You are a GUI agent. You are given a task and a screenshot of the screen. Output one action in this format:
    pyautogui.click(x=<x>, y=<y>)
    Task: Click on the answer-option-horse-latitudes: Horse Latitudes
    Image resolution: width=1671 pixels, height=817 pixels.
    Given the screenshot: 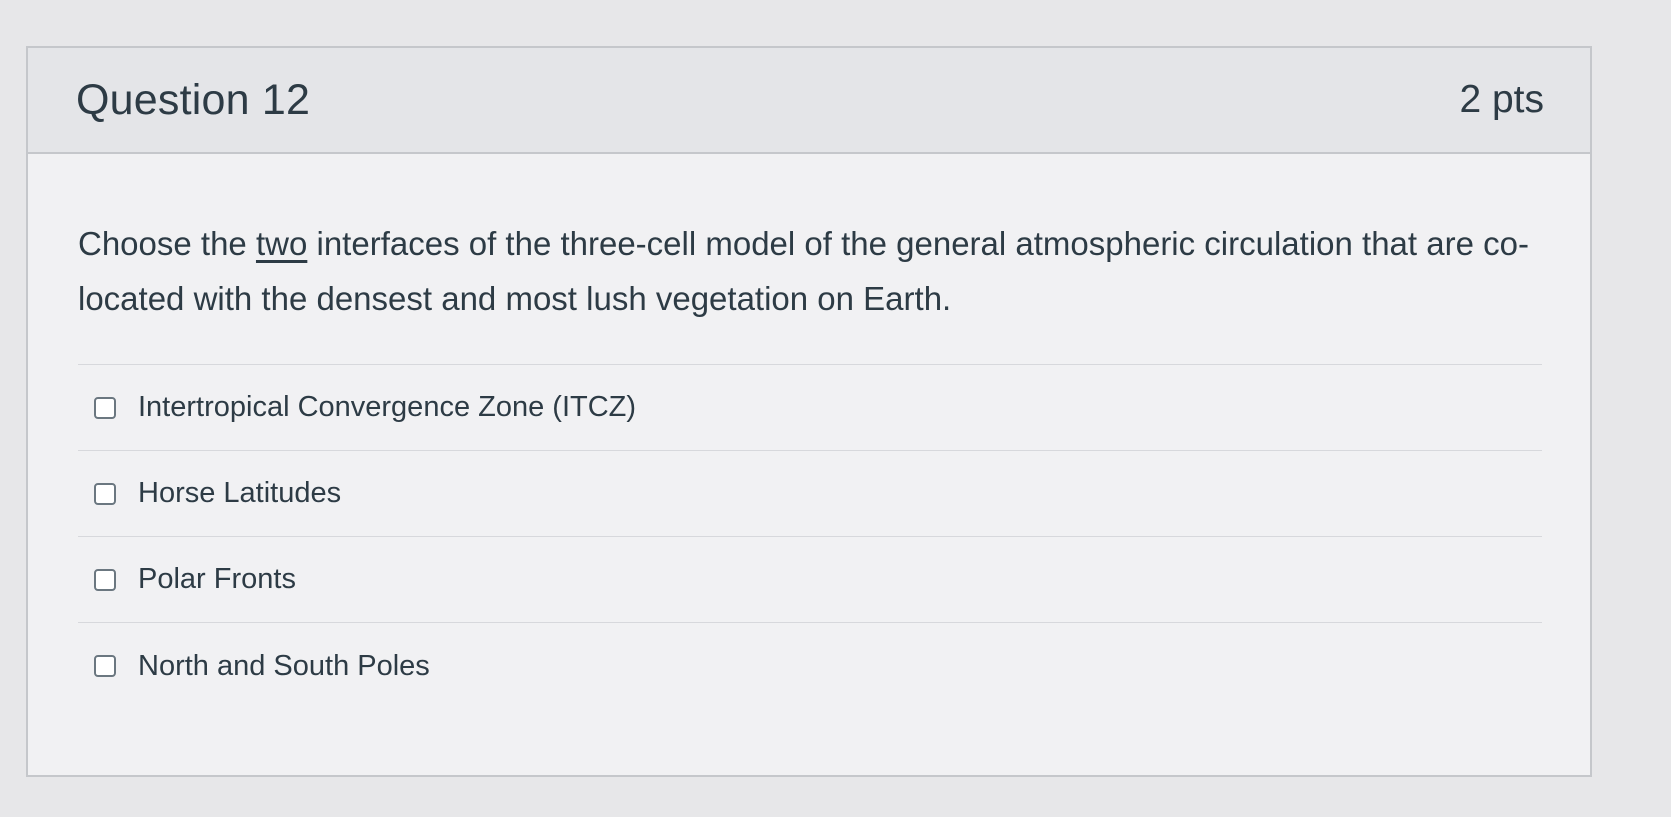 What is the action you would take?
    pyautogui.click(x=810, y=494)
    